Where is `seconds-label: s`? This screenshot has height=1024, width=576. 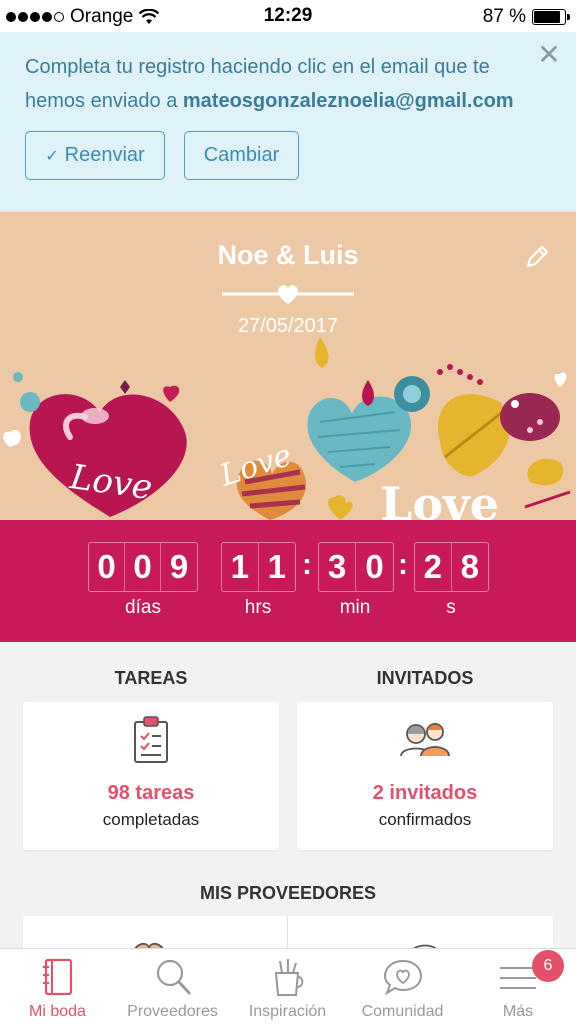 seconds-label: s is located at coordinates (451, 607).